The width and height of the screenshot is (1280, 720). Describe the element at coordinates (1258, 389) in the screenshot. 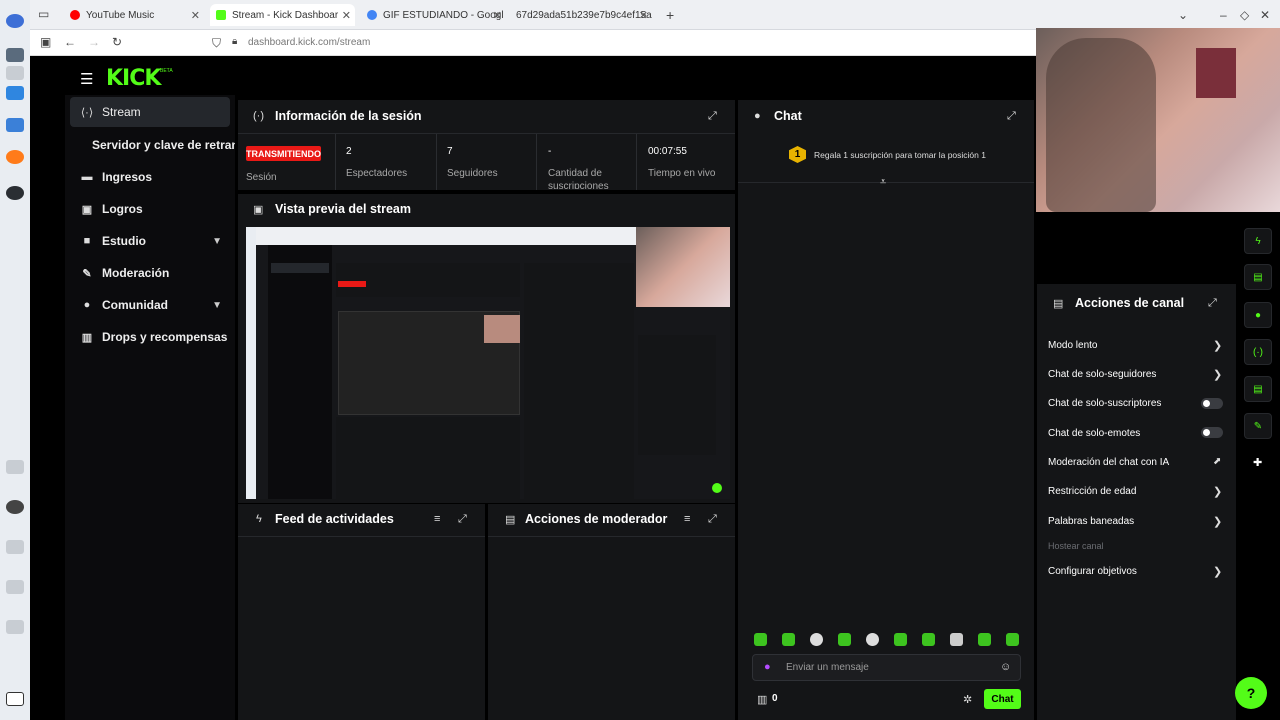

I see `actions-button: ▤` at that location.